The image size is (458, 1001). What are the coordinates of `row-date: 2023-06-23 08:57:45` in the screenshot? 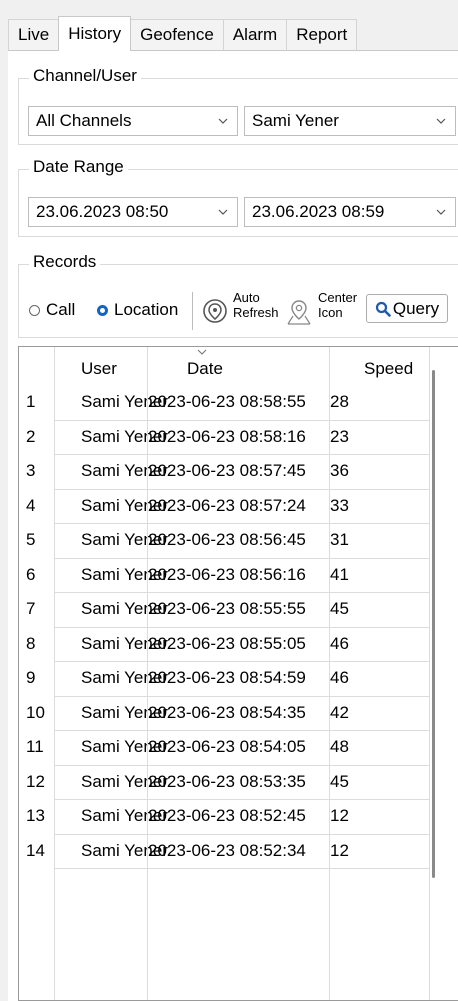 It's located at (227, 470).